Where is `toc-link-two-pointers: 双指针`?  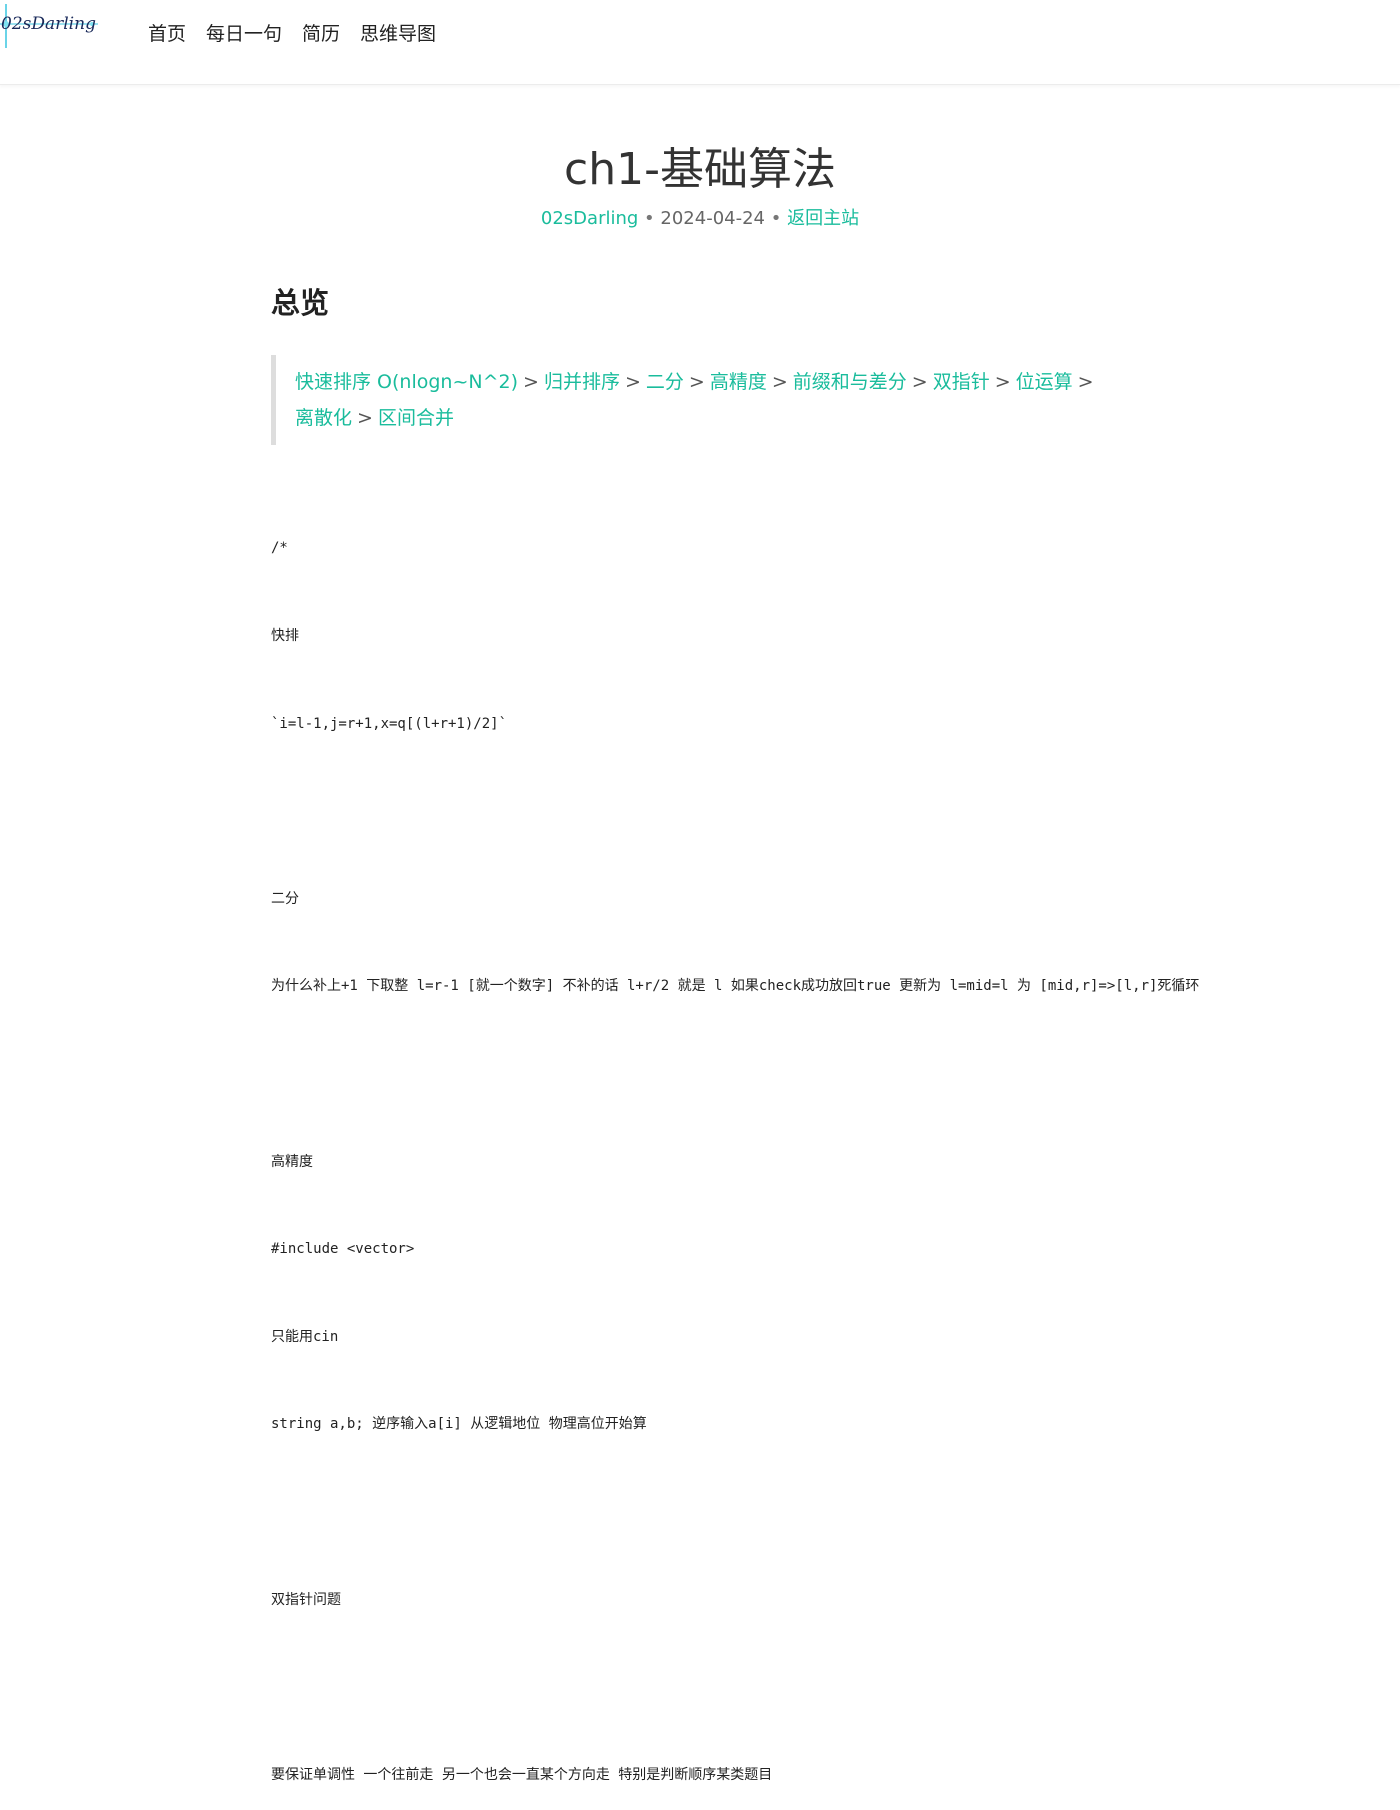 toc-link-two-pointers: 双指针 is located at coordinates (961, 382).